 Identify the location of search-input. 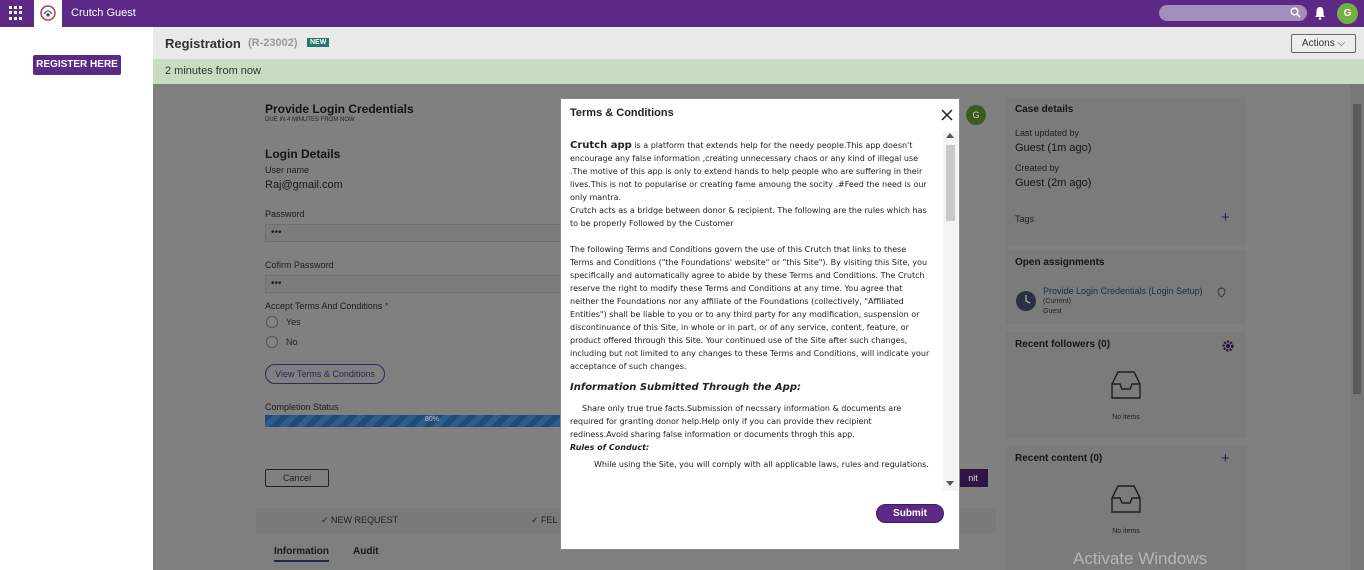
(1233, 13).